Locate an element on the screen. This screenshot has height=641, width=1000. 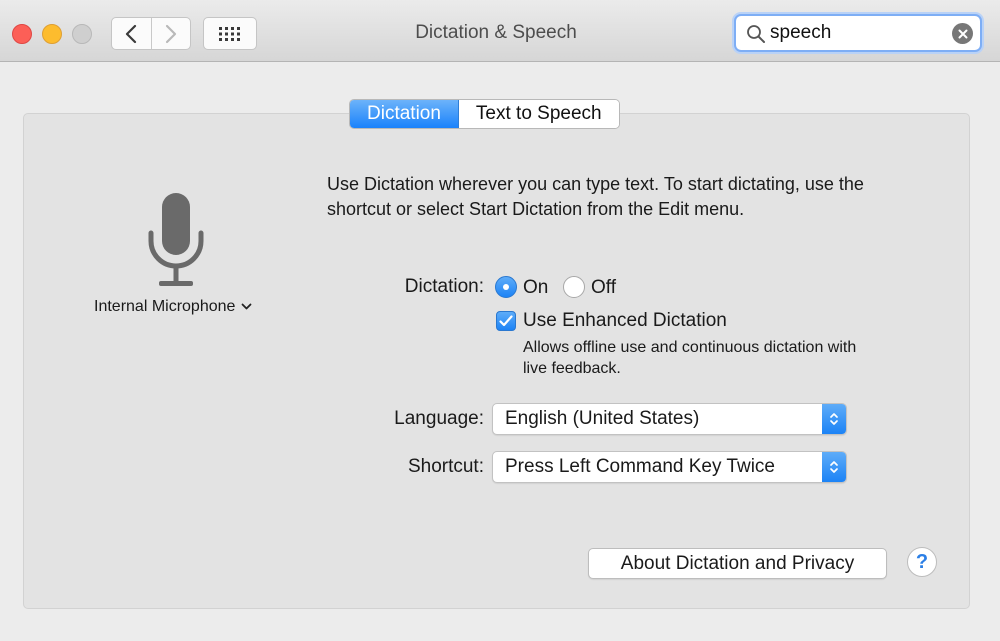
magnifier-icon is located at coordinates (756, 34).